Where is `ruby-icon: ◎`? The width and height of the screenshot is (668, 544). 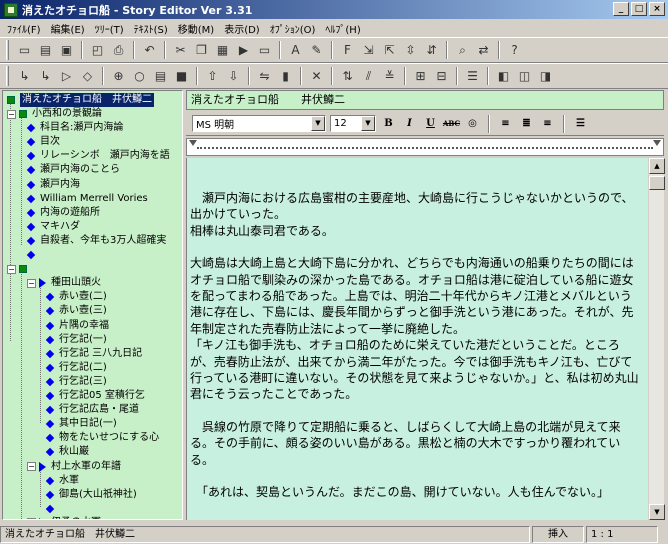 ruby-icon: ◎ is located at coordinates (472, 123).